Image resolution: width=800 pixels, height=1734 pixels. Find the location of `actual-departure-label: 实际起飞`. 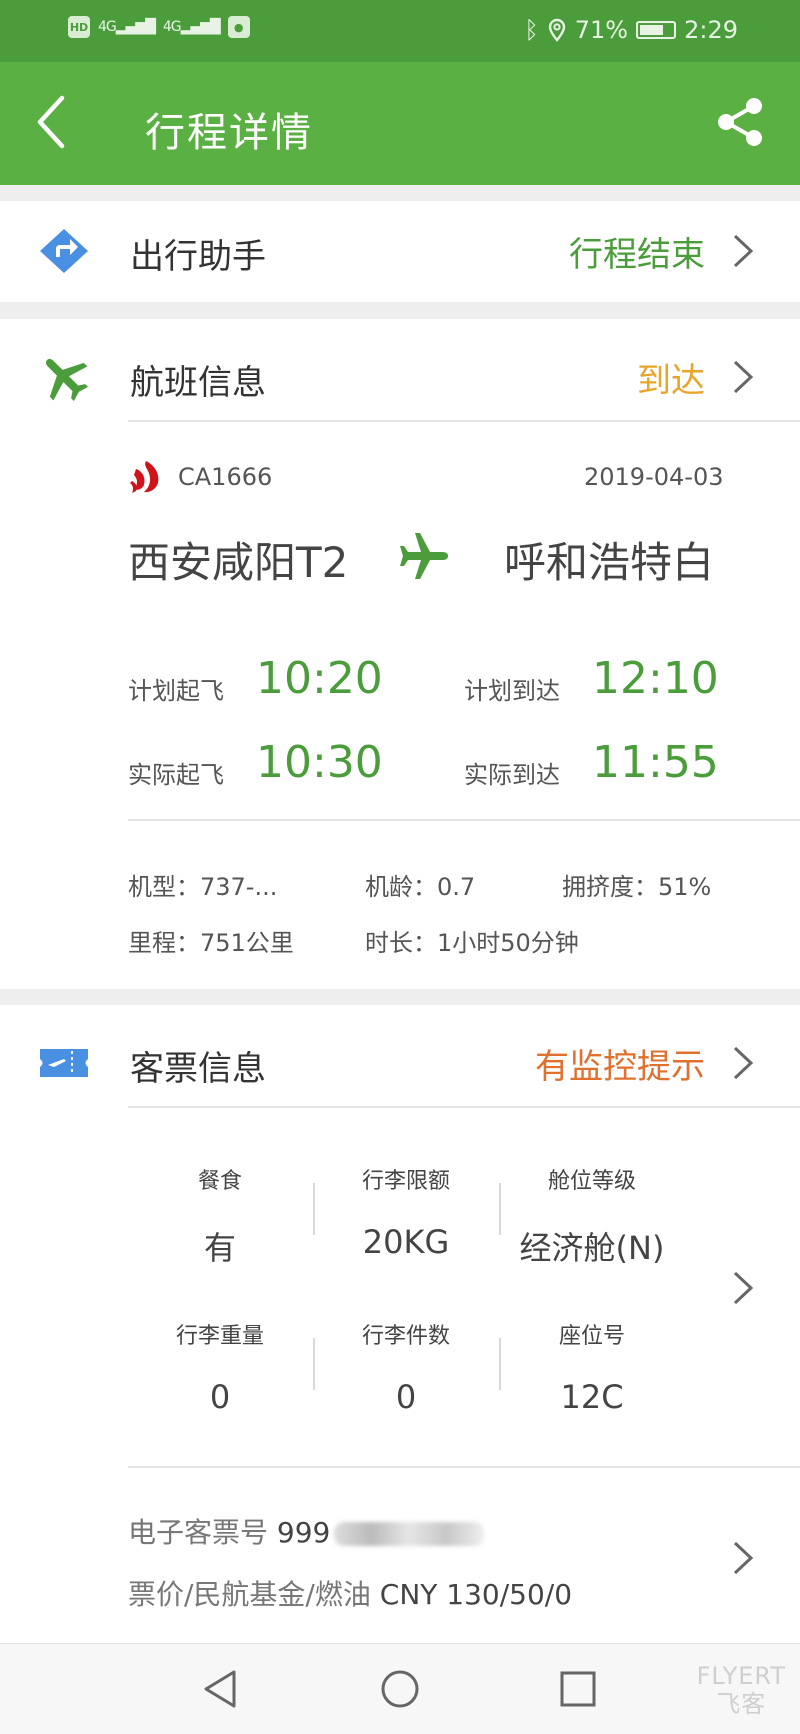

actual-departure-label: 实际起飞 is located at coordinates (176, 775).